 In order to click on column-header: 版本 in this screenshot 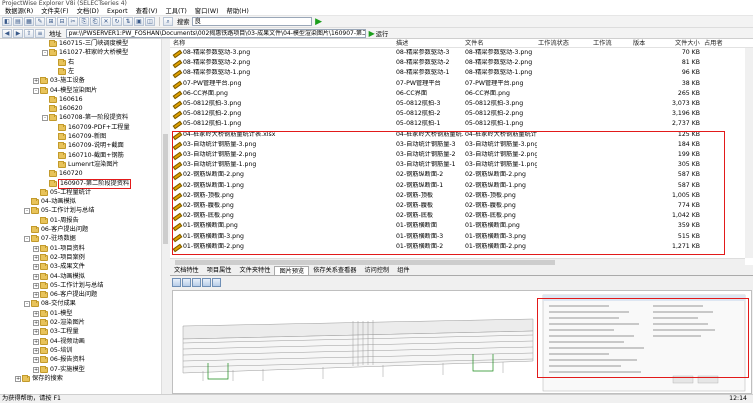, I will do `click(639, 43)`.